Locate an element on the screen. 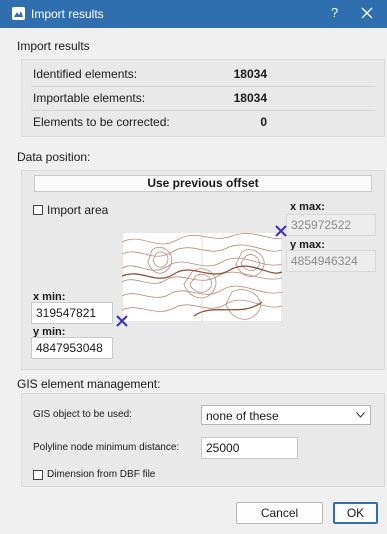 The height and width of the screenshot is (534, 387). close-icon is located at coordinates (367, 13).